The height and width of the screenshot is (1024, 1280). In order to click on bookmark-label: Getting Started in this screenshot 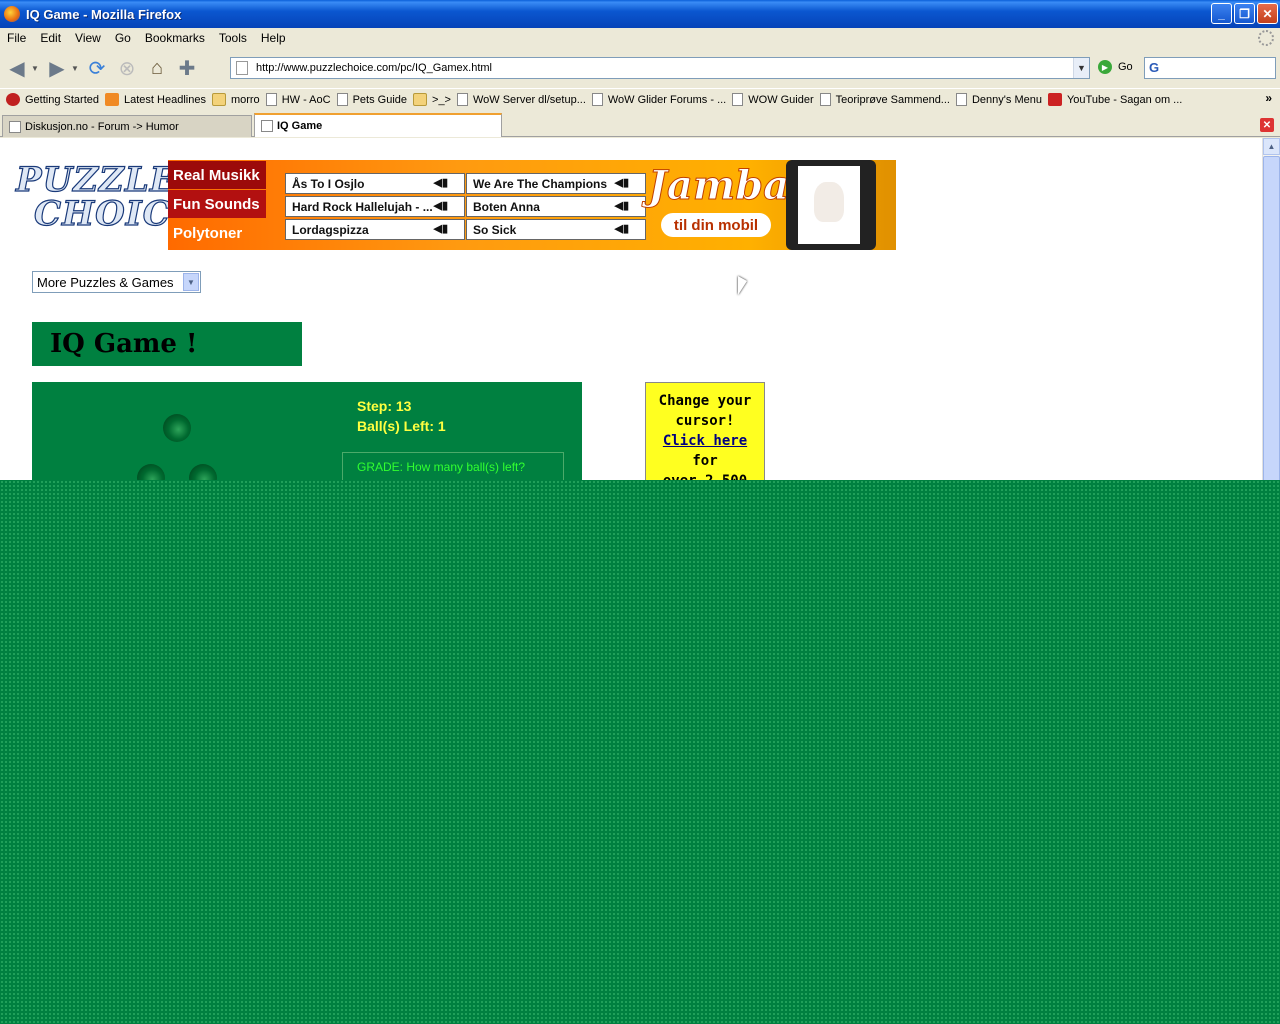, I will do `click(62, 99)`.